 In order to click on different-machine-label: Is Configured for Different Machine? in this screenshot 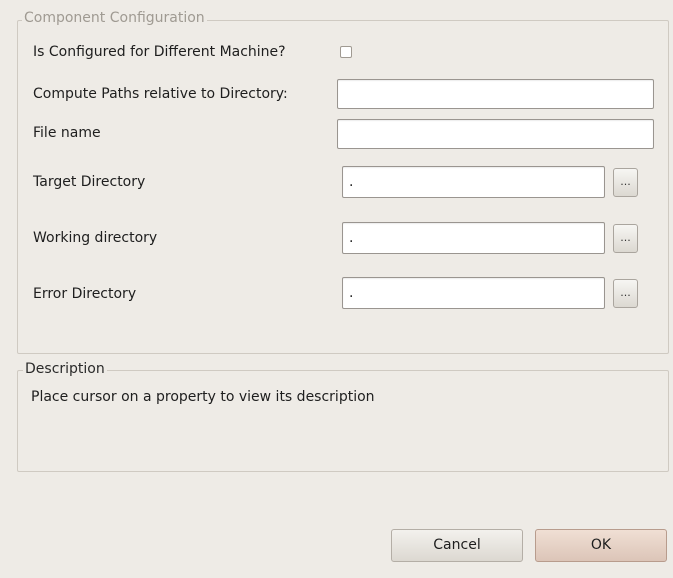, I will do `click(159, 52)`.